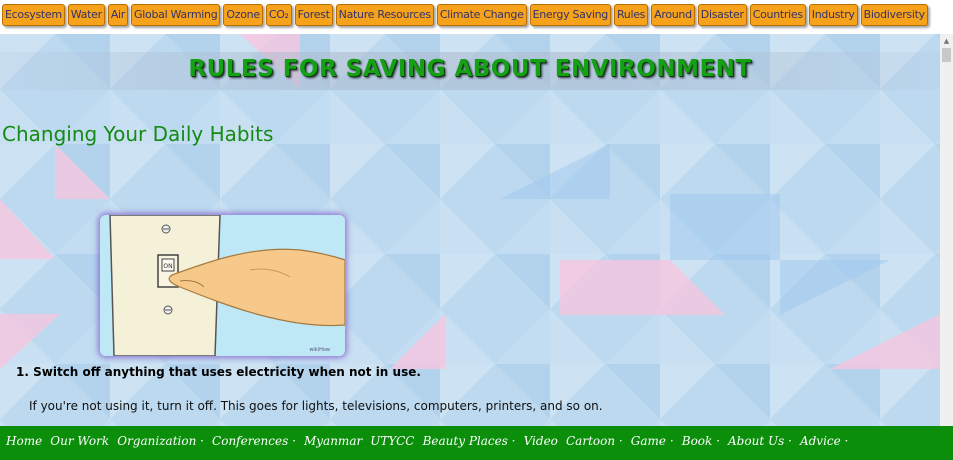 The height and width of the screenshot is (460, 953). I want to click on nav-tab-co2: CO₂, so click(278, 15).